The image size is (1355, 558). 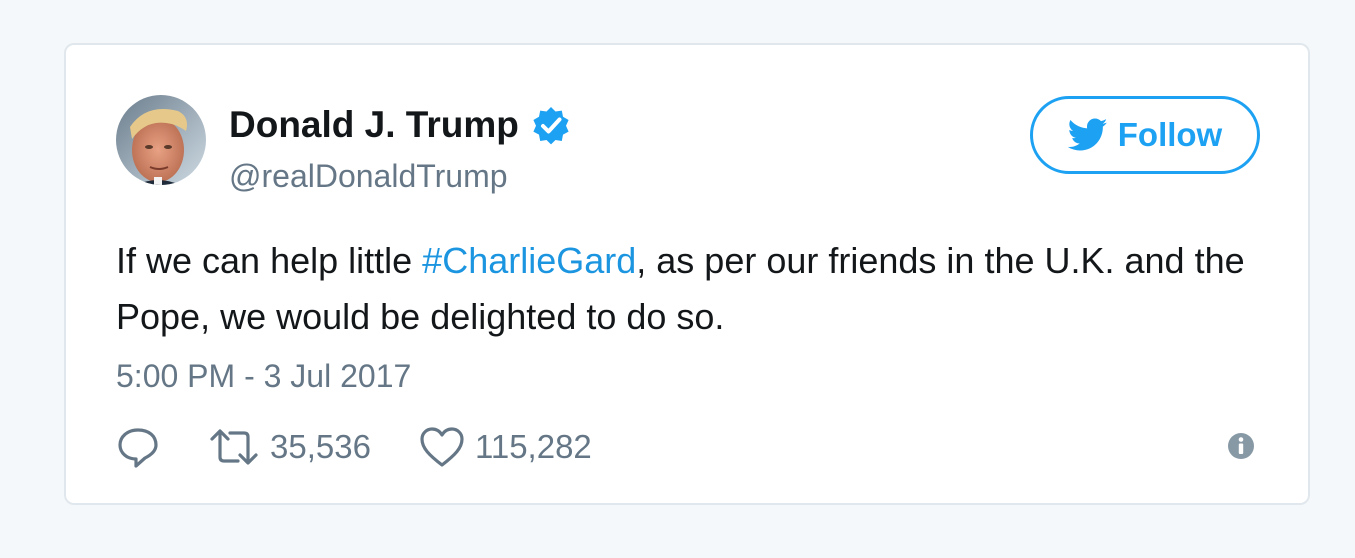 What do you see at coordinates (269, 260) in the screenshot?
I see `tweet-text-before: If we can help little` at bounding box center [269, 260].